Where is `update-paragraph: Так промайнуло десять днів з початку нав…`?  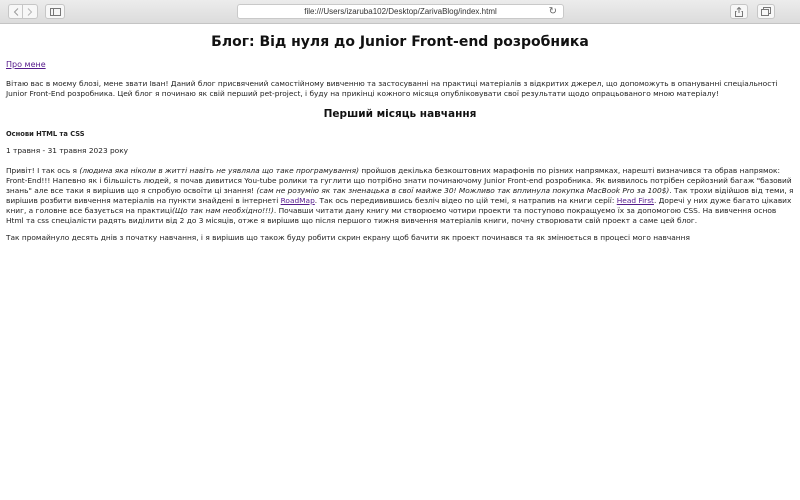
update-paragraph: Так промайнуло десять днів з початку нав… is located at coordinates (348, 237).